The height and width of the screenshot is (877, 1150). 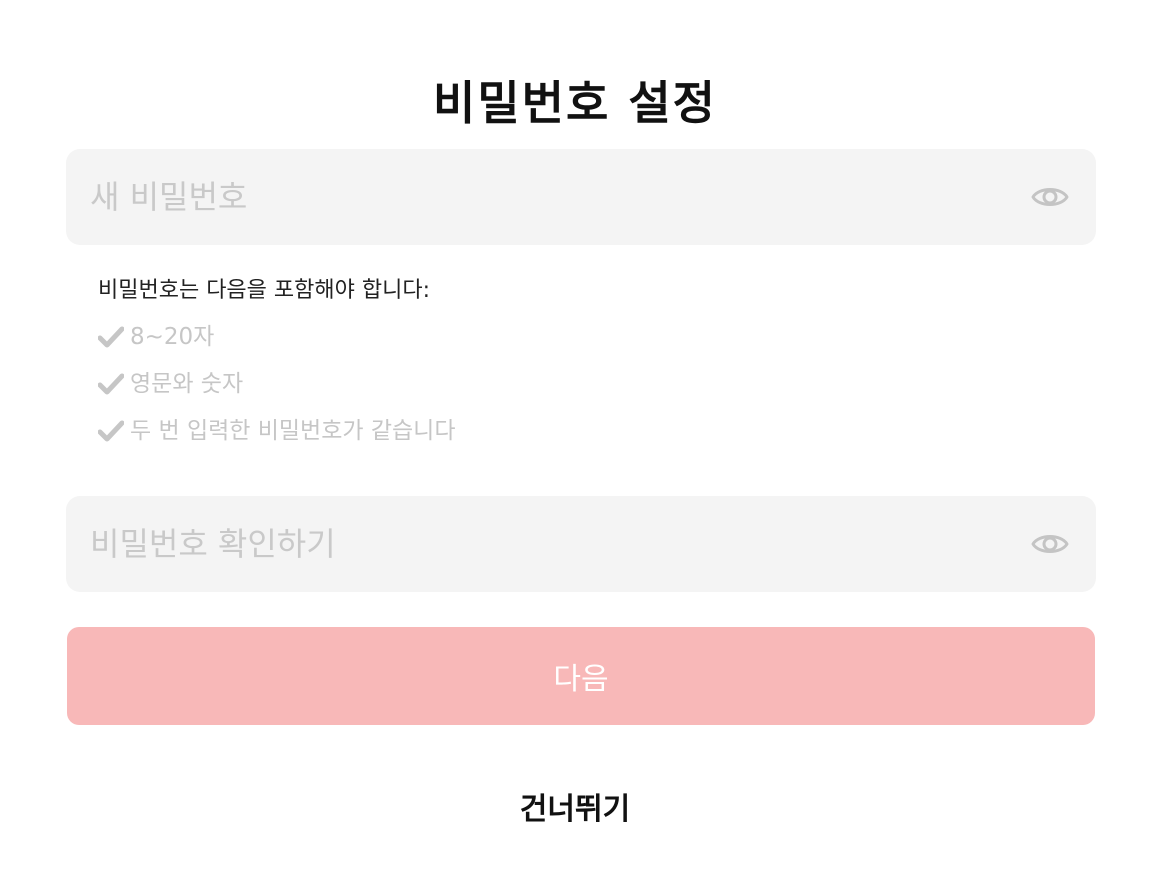 What do you see at coordinates (550, 197) in the screenshot?
I see `new-password-input` at bounding box center [550, 197].